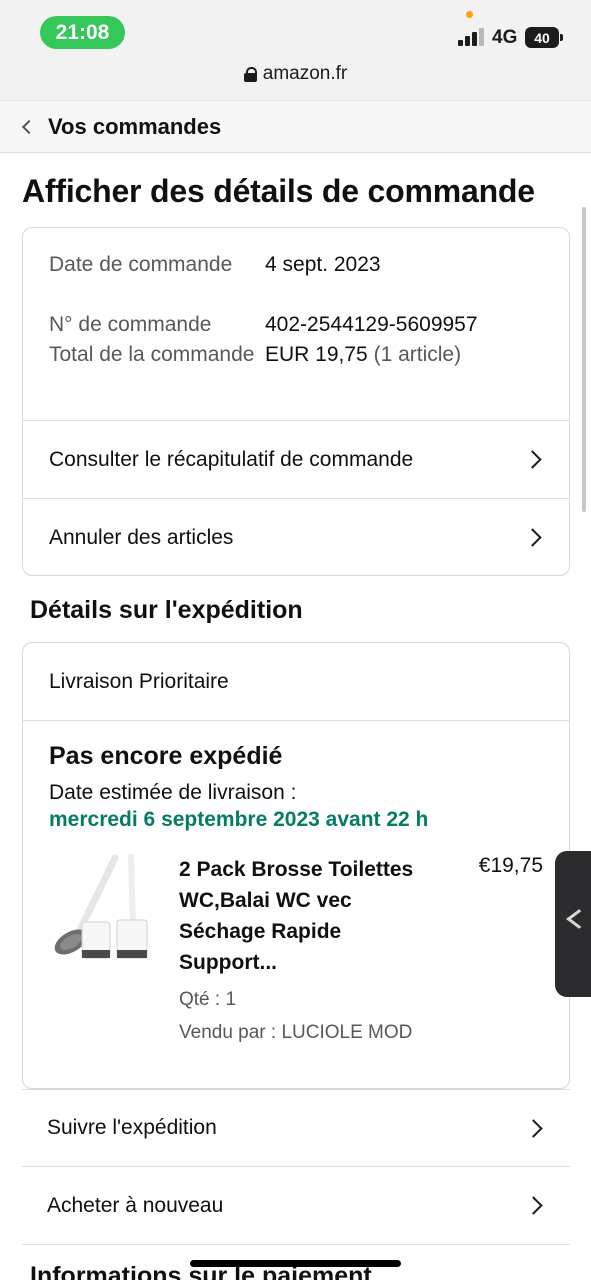 Image resolution: width=591 pixels, height=1280 pixels. Describe the element at coordinates (130, 324) in the screenshot. I see `order-number-label: N° de commande` at that location.